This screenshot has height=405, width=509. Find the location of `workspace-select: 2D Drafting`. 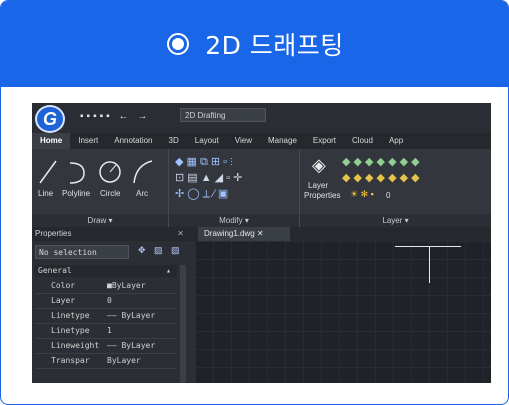

workspace-select: 2D Drafting is located at coordinates (223, 115).